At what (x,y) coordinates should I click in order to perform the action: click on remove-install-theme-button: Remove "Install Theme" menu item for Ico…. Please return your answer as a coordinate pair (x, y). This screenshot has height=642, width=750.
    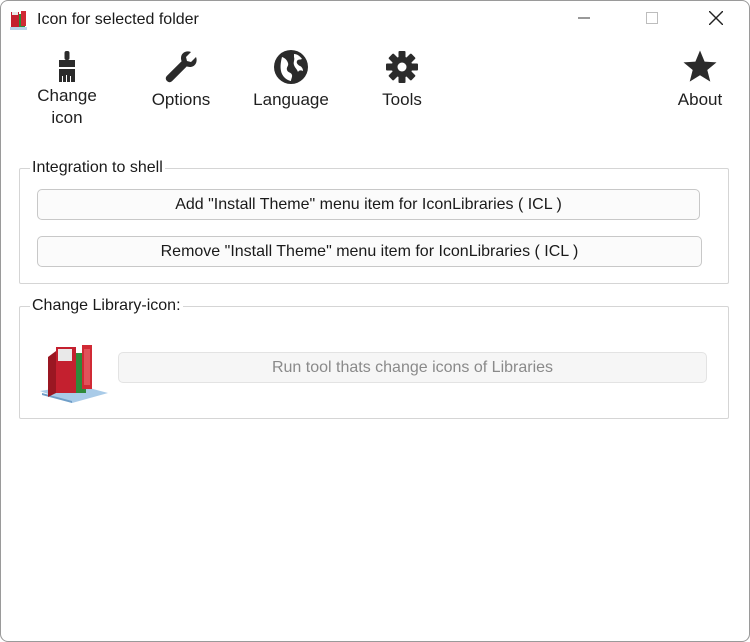
    Looking at the image, I should click on (369, 251).